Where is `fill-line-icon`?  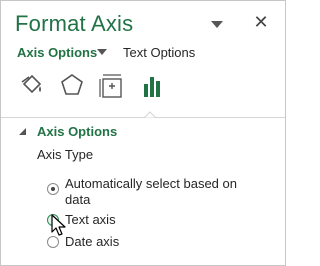
fill-line-icon is located at coordinates (32, 86).